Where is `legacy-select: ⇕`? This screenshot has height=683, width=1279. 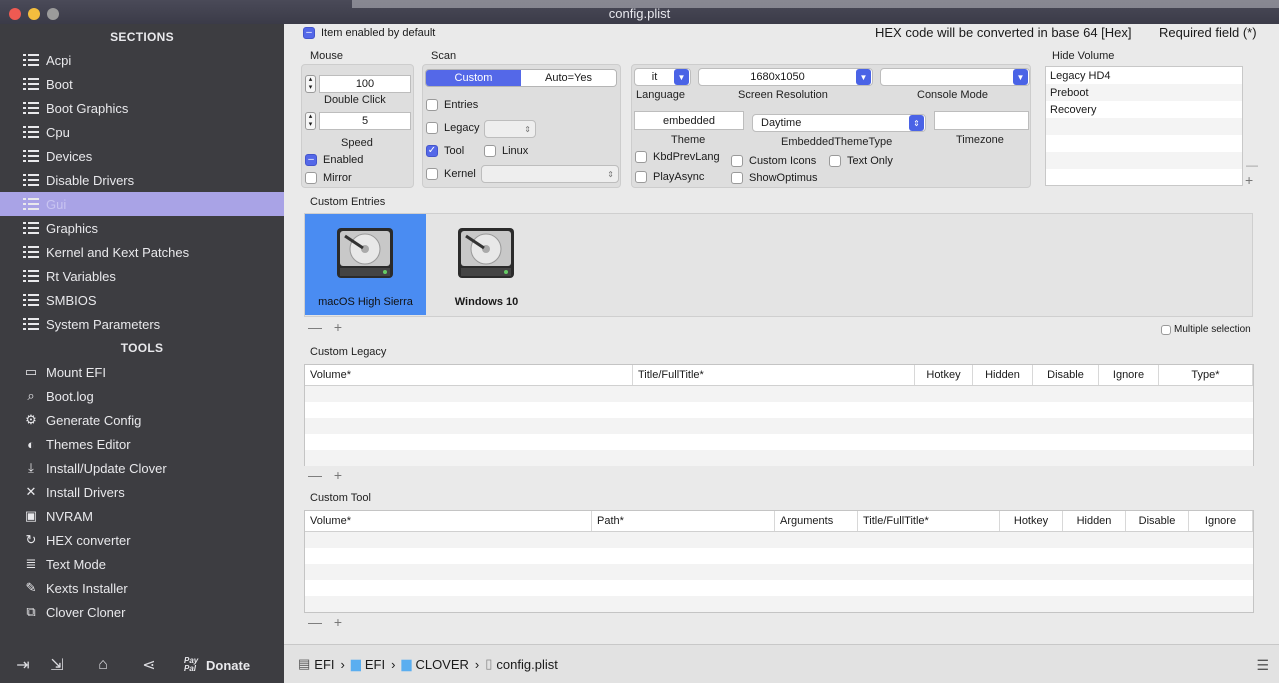
legacy-select: ⇕ is located at coordinates (510, 129).